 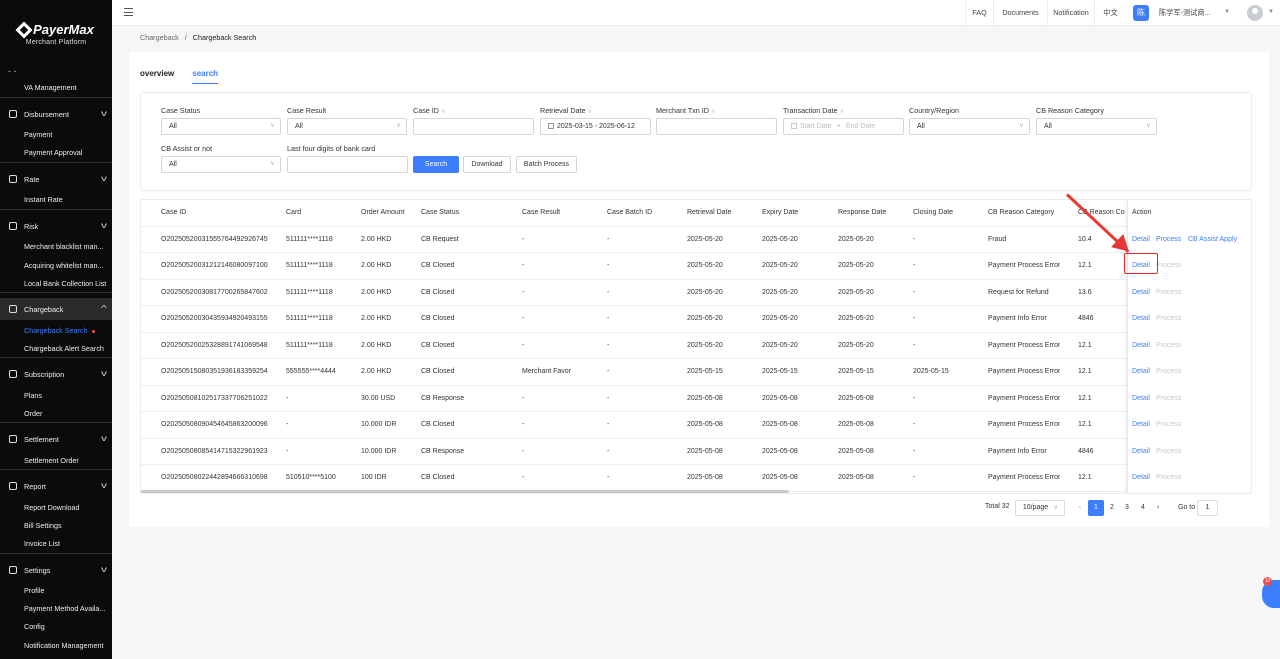 I want to click on sidebar-item-payment-approval: Payment Approval, so click(x=53, y=152).